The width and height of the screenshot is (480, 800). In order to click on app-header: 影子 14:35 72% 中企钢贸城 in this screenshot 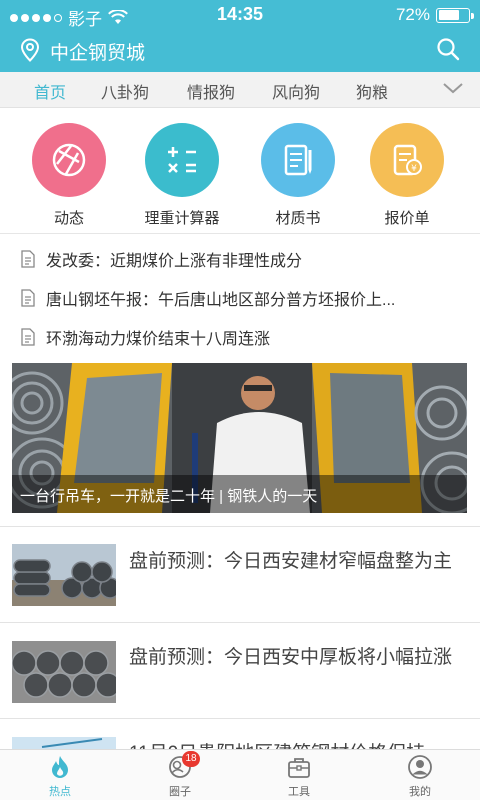, I will do `click(240, 36)`.